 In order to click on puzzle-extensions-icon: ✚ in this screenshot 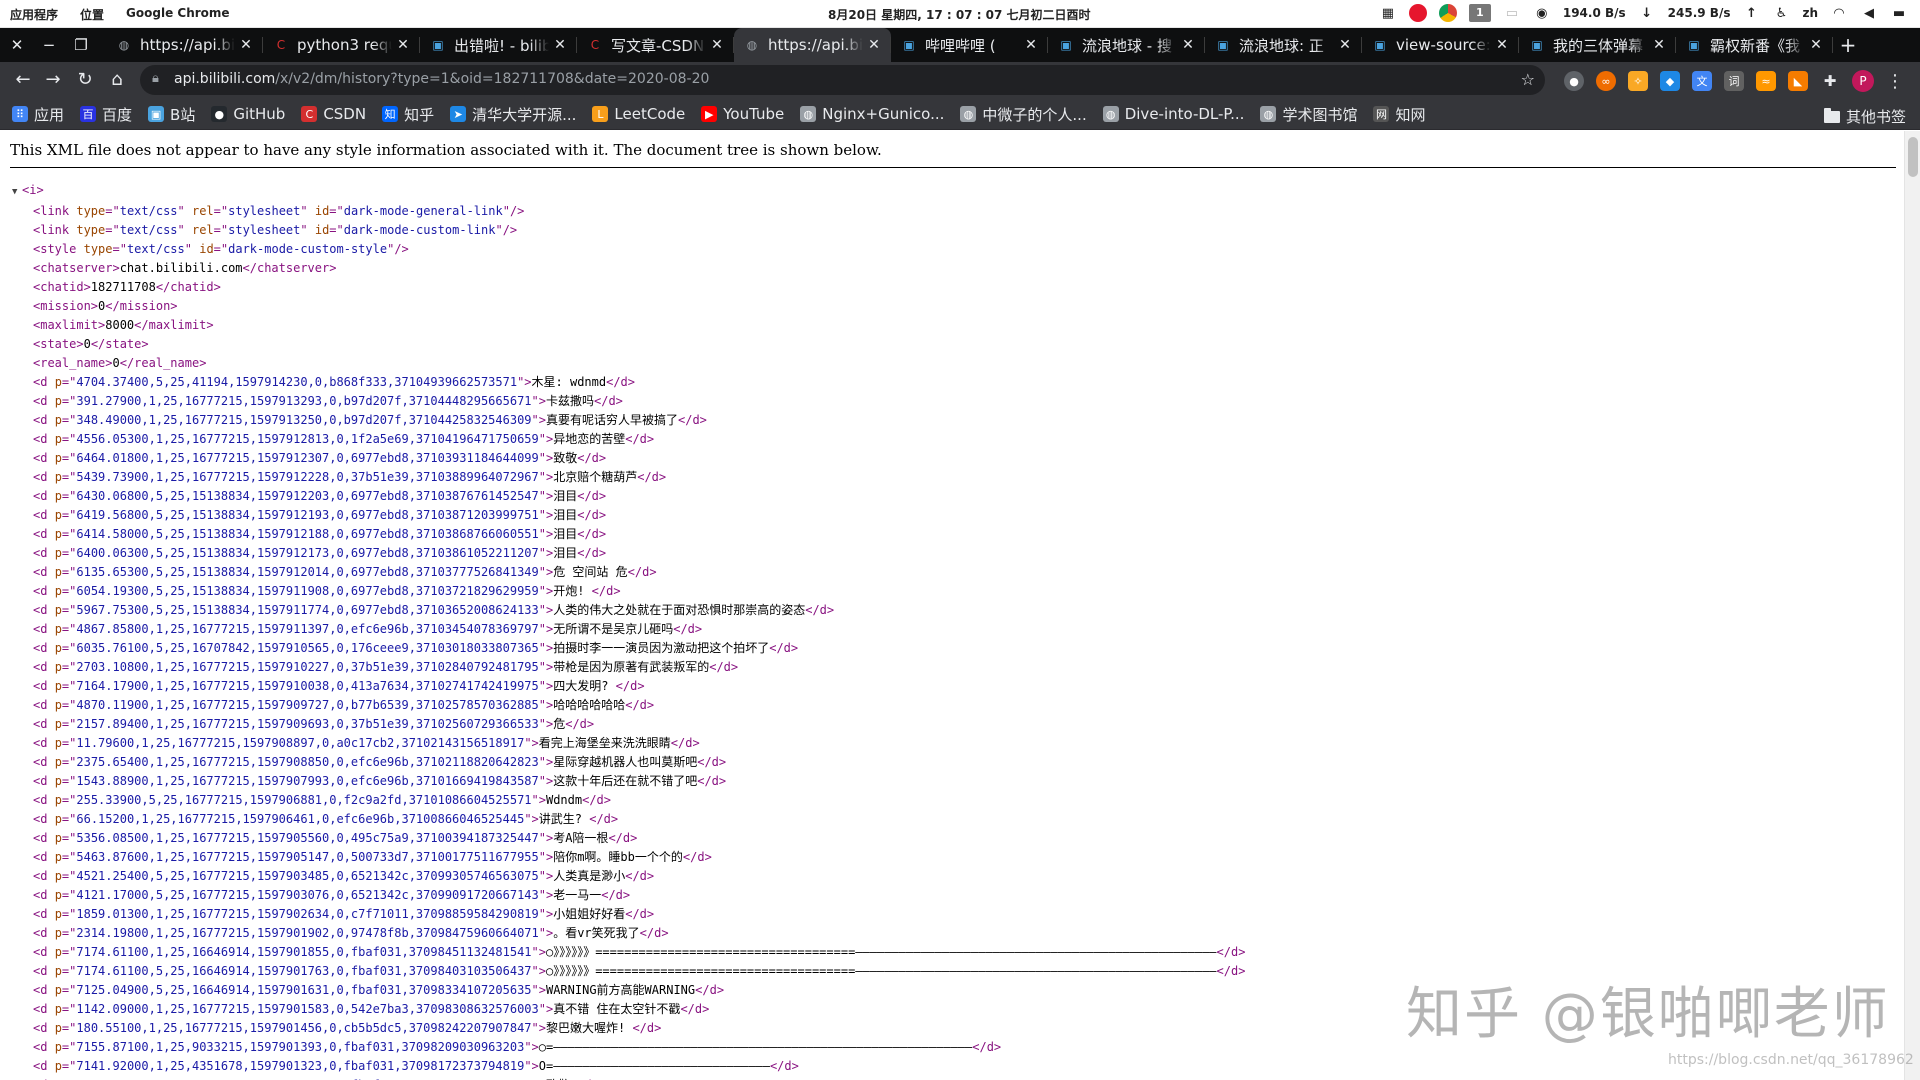, I will do `click(1830, 81)`.